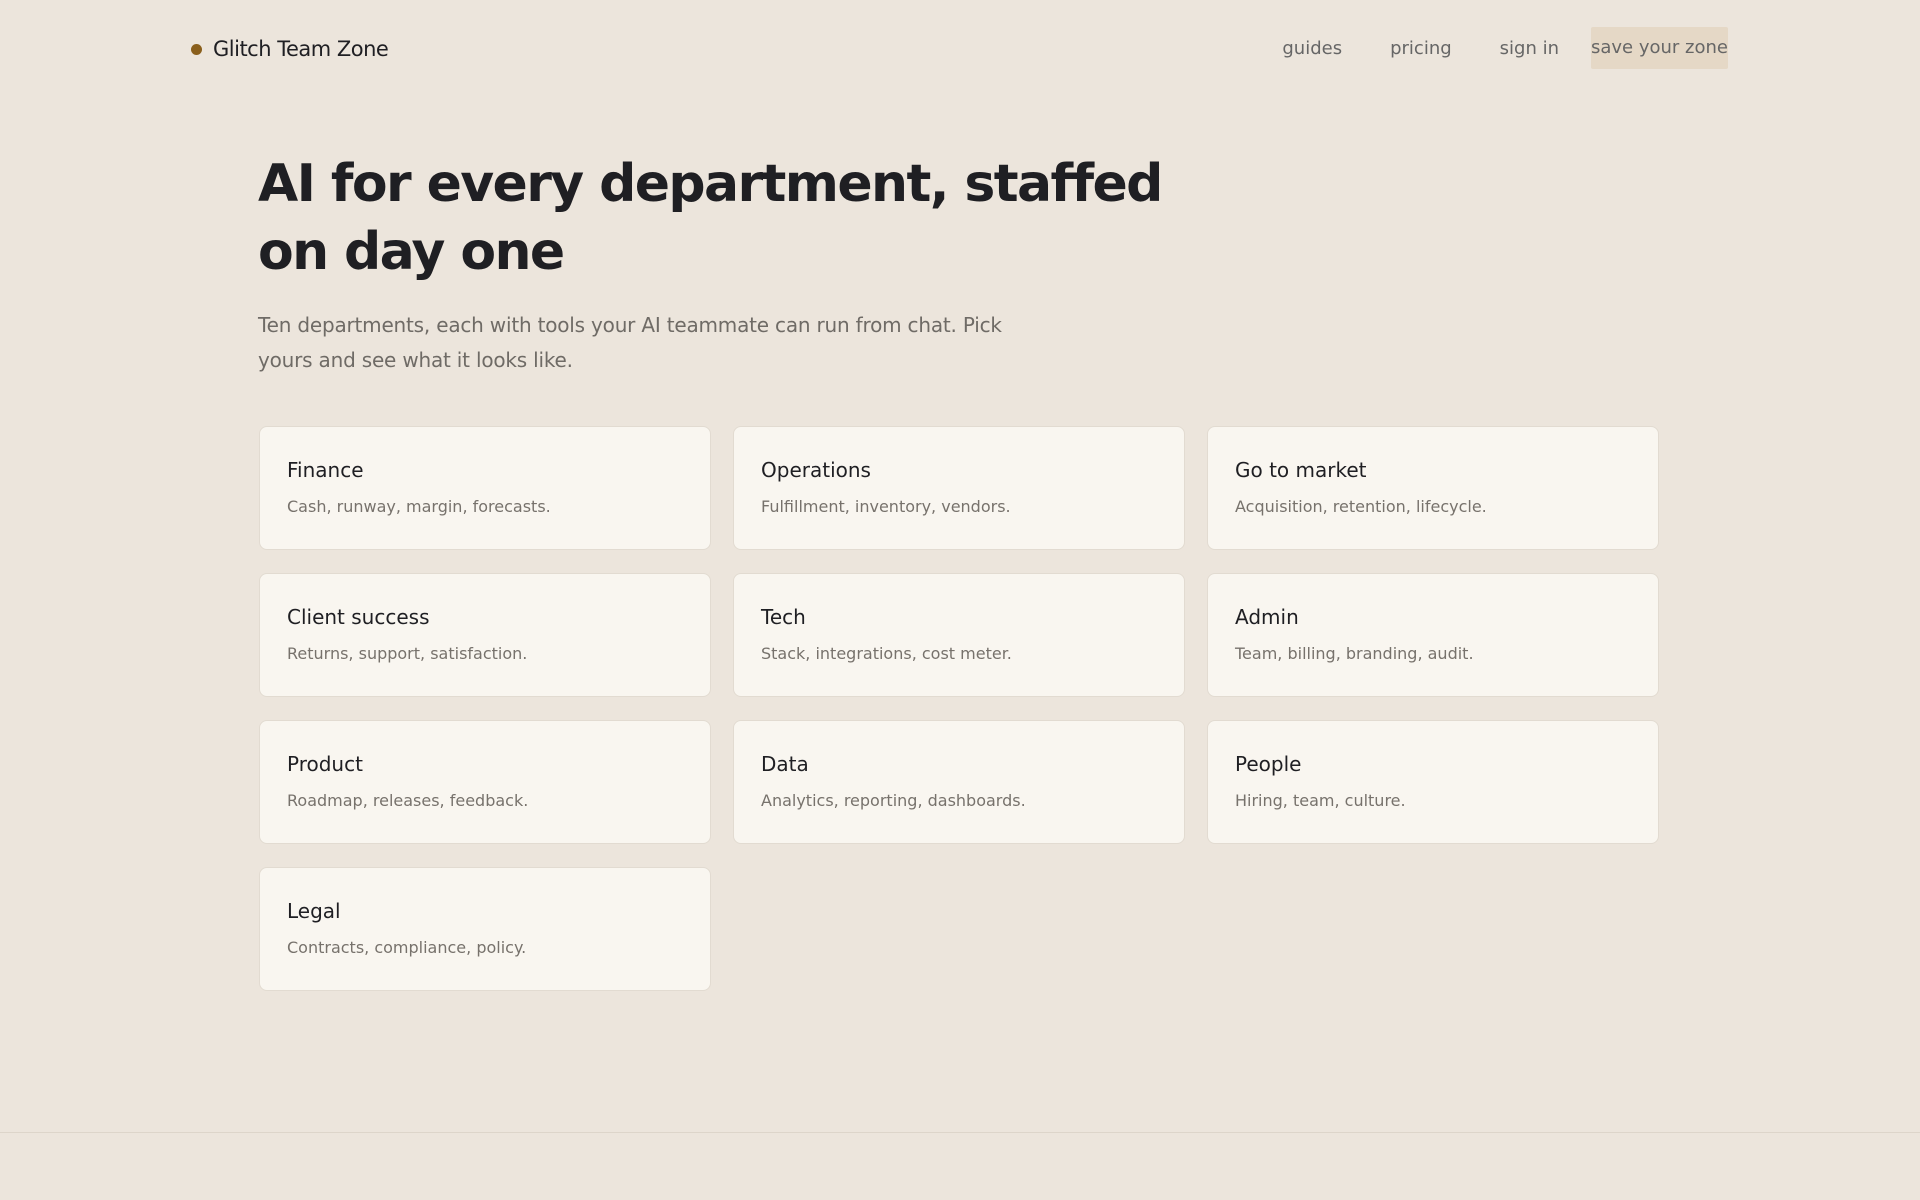  Describe the element at coordinates (1361, 506) in the screenshot. I see `department-card-description: Acquisition, retention, lifecycle.` at that location.